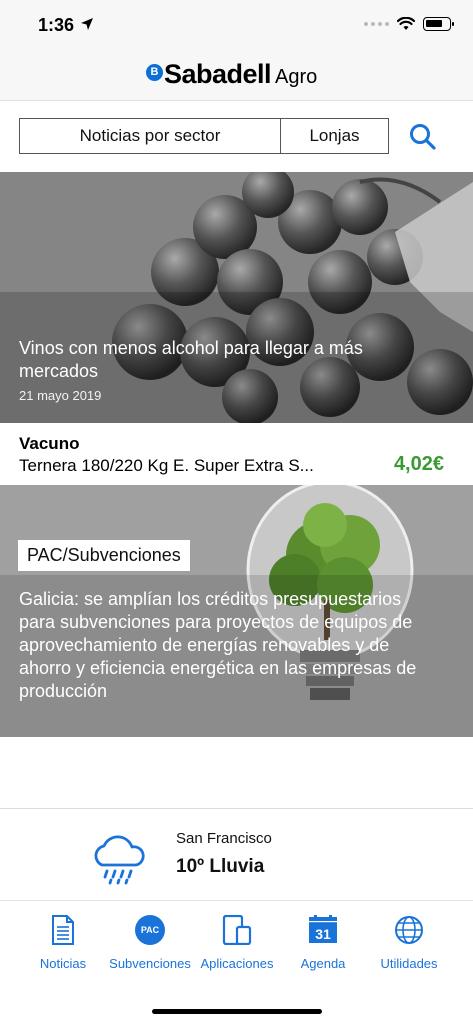  I want to click on wifi-icon, so click(406, 23).